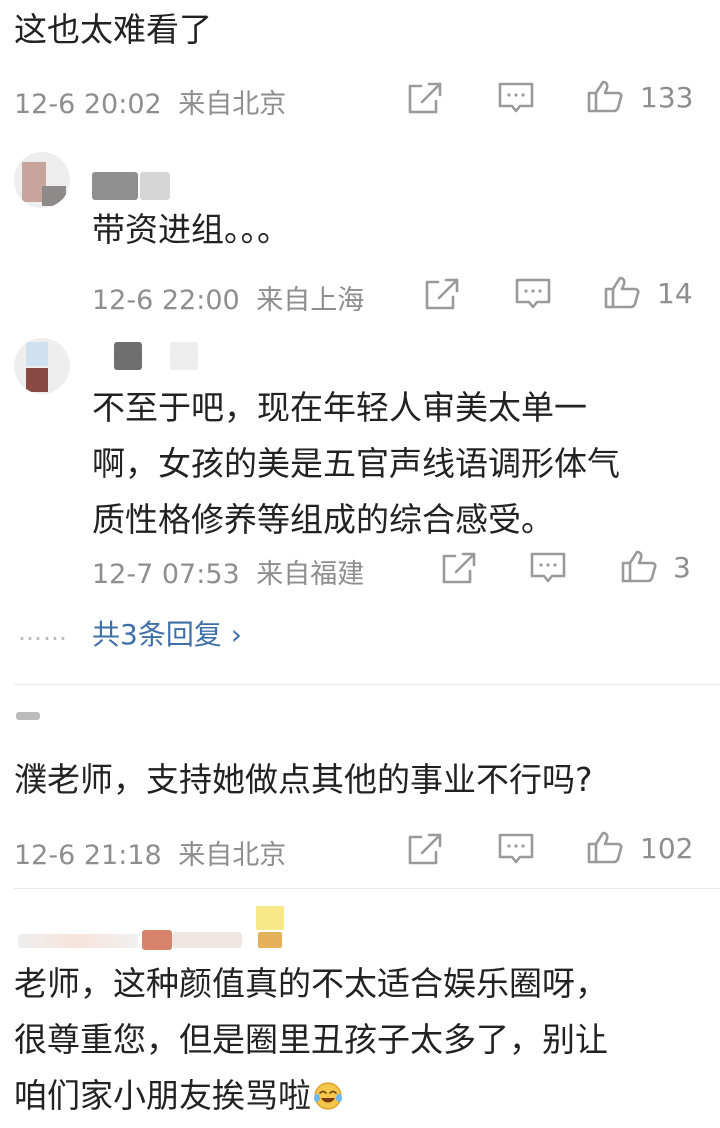 The width and height of the screenshot is (720, 1128). I want to click on like-count: 102, so click(667, 848).